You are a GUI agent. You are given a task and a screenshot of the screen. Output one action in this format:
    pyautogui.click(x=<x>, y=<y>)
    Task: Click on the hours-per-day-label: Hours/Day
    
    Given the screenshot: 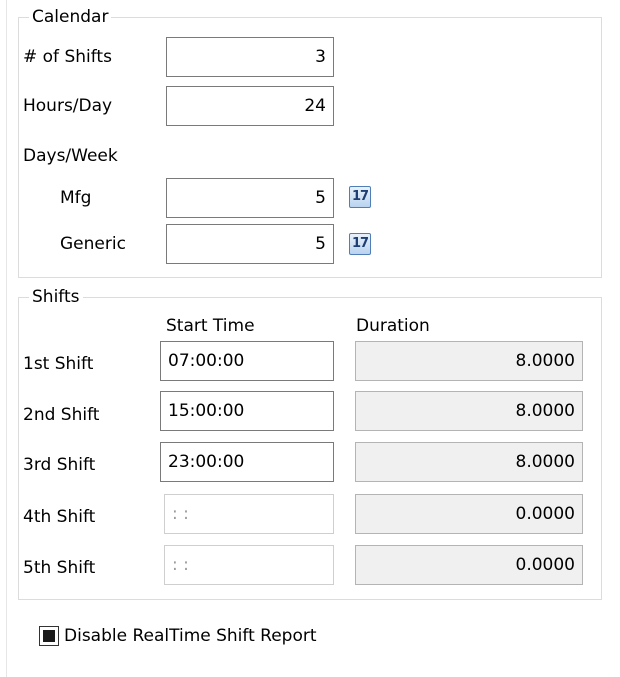 What is the action you would take?
    pyautogui.click(x=68, y=106)
    